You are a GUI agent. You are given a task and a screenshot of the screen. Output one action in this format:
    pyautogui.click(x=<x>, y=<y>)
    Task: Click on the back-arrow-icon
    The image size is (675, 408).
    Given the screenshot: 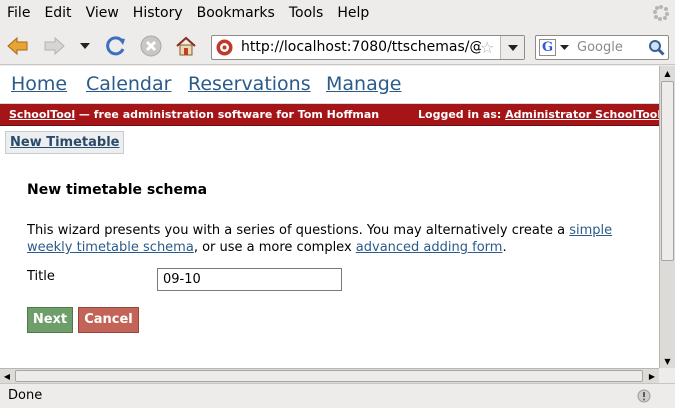 What is the action you would take?
    pyautogui.click(x=17, y=46)
    